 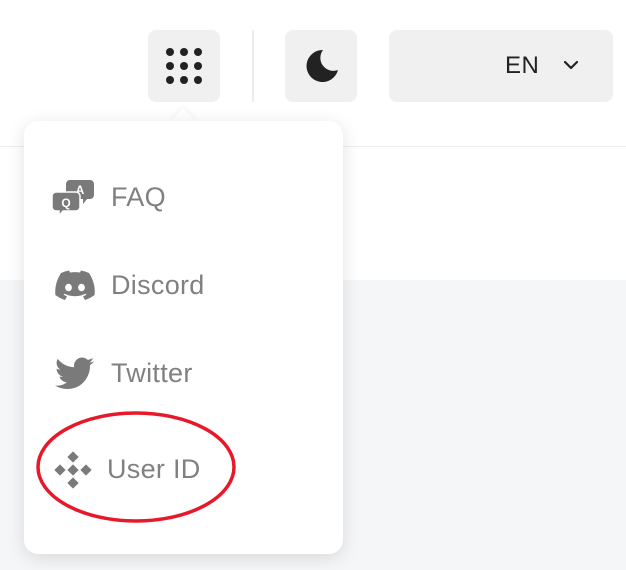 What do you see at coordinates (73, 470) in the screenshot?
I see `user-id-diamond-icon` at bounding box center [73, 470].